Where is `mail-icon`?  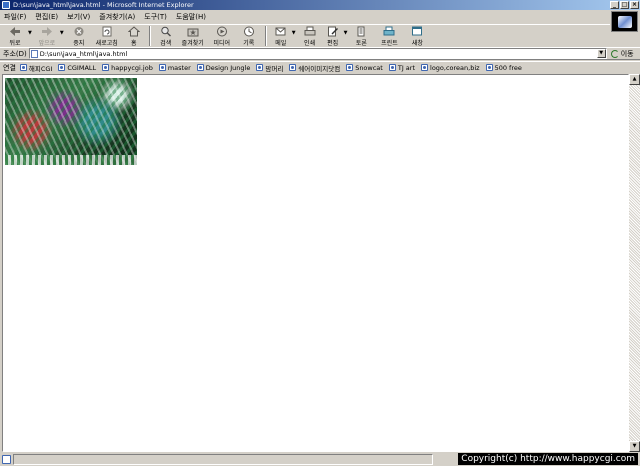 mail-icon is located at coordinates (280, 31).